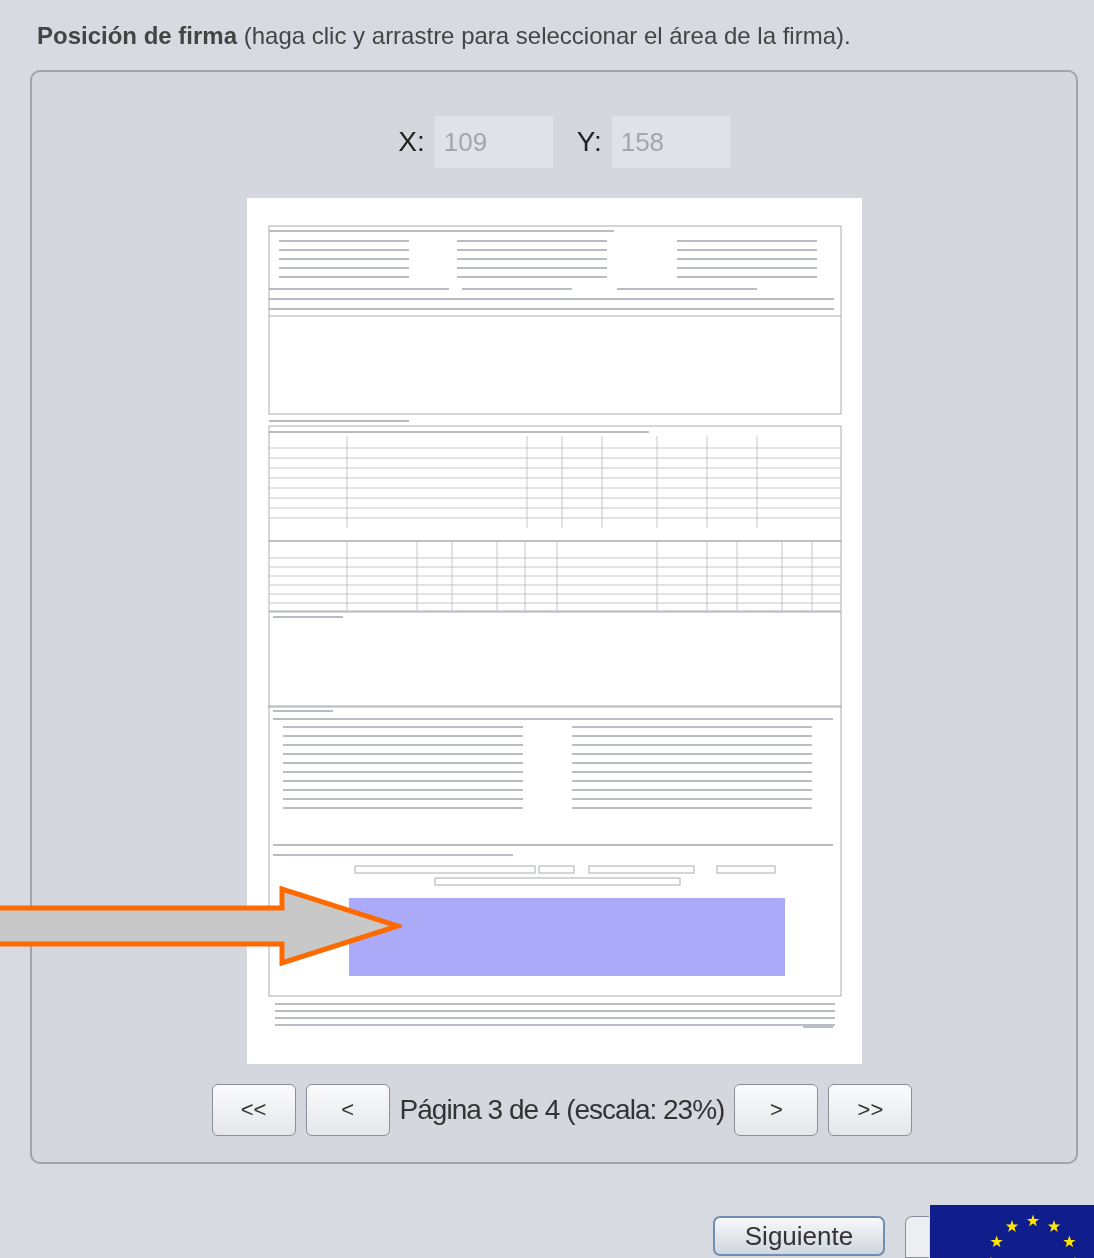 This screenshot has height=1258, width=1094. Describe the element at coordinates (253, 1110) in the screenshot. I see `first-page-button: <<` at that location.